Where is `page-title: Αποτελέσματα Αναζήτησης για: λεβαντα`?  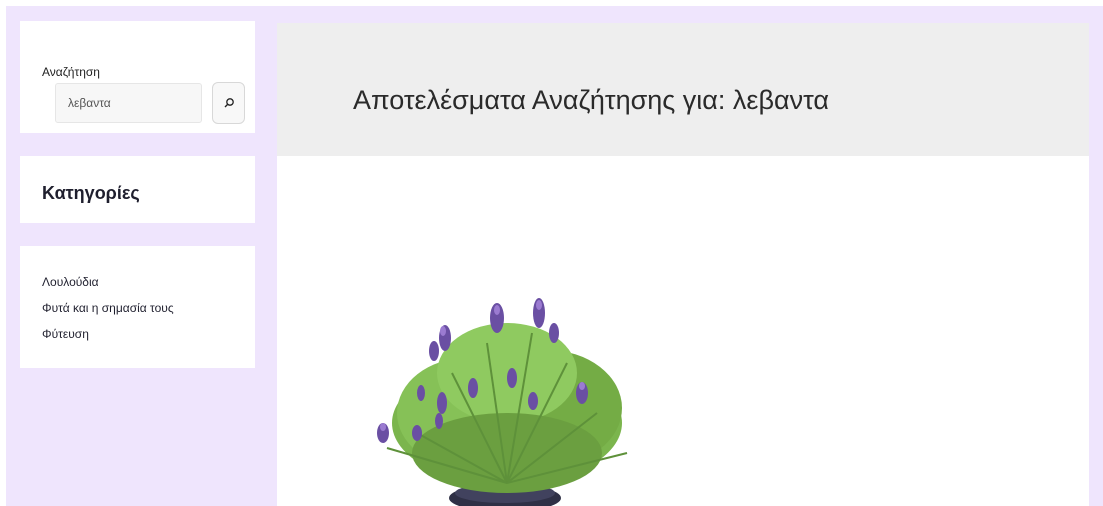
page-title: Αποτελέσματα Αναζήτησης για: λεβαντα is located at coordinates (591, 100).